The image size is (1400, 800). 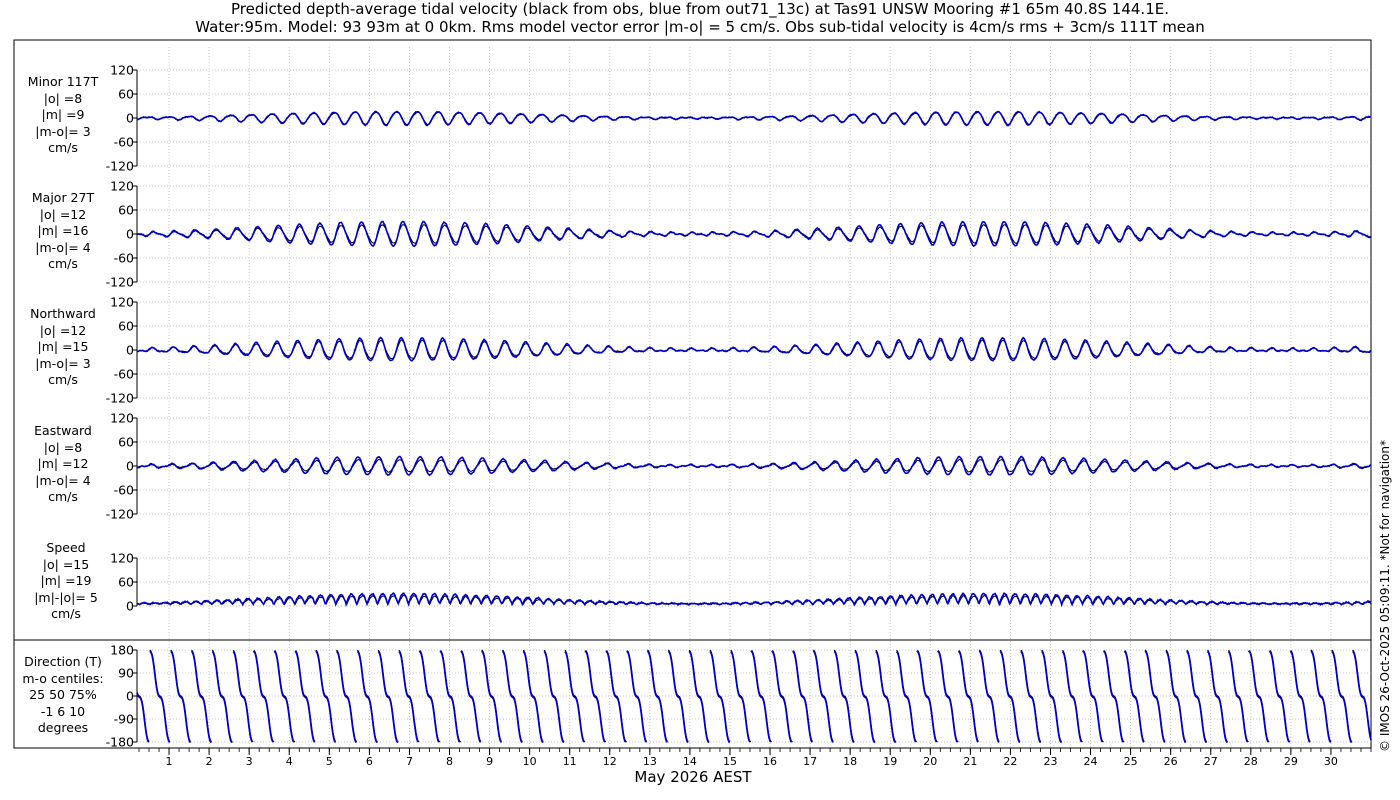 I want to click on x-tick-label: 16, so click(x=770, y=761).